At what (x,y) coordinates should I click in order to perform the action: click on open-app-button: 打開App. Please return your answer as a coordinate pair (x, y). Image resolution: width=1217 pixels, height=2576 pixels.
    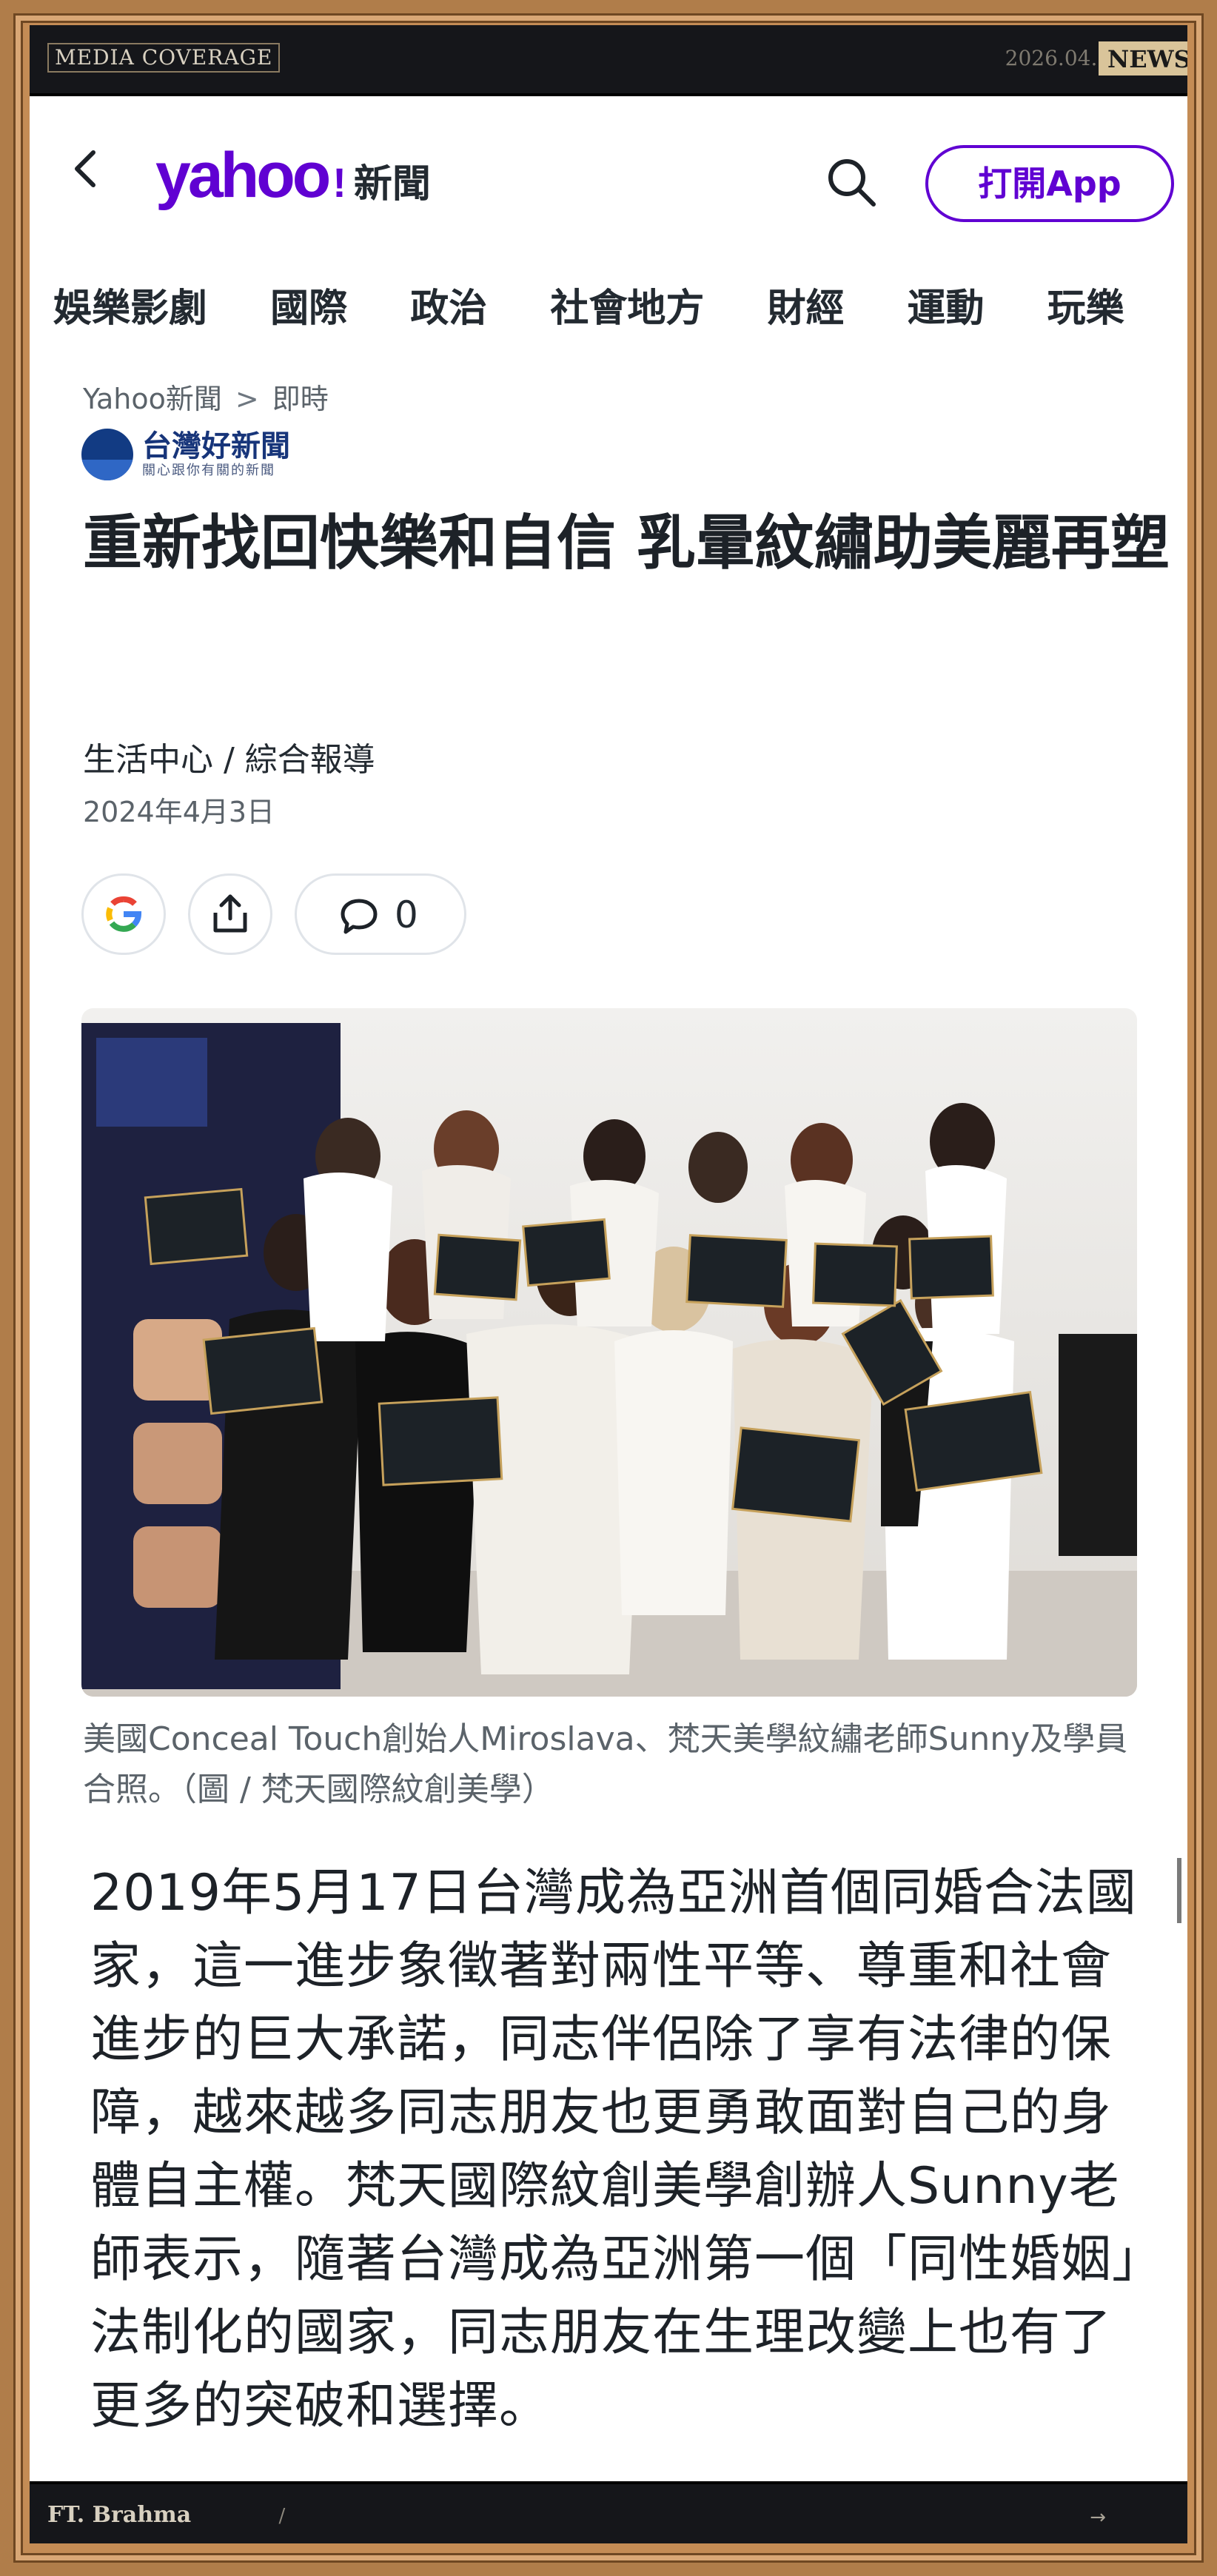
    Looking at the image, I should click on (1049, 183).